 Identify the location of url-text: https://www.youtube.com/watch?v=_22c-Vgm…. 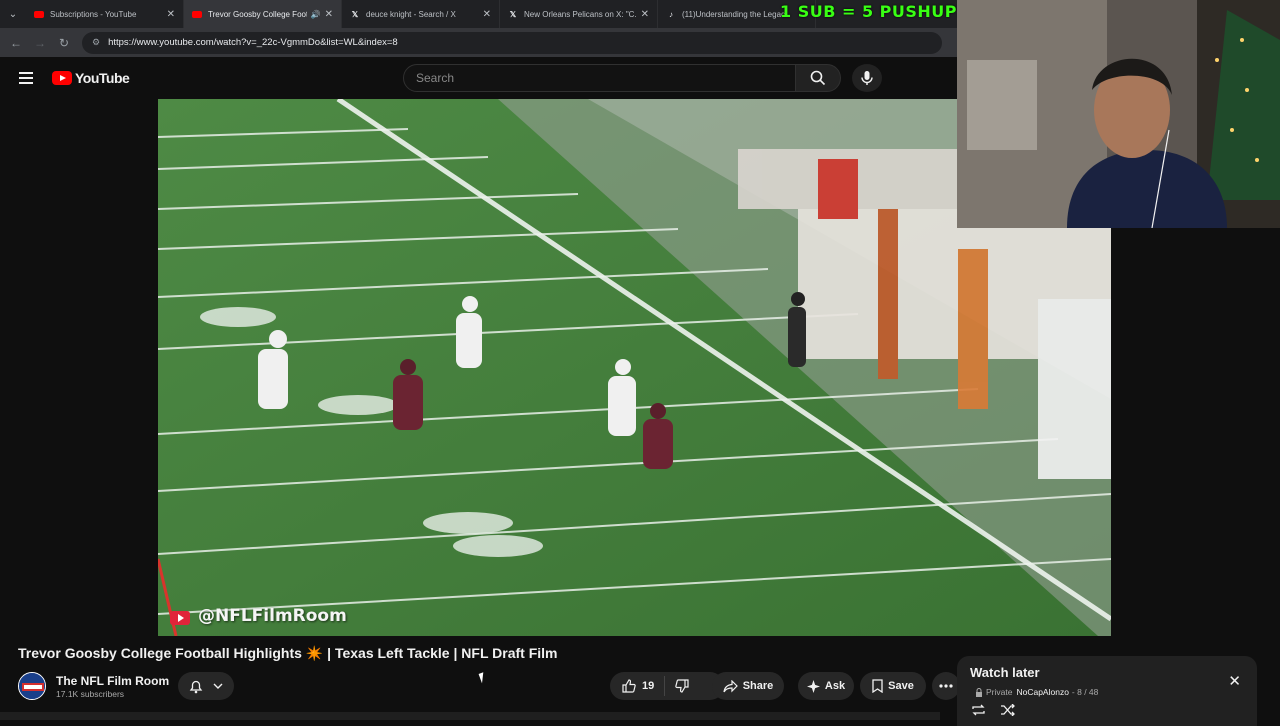
(253, 42).